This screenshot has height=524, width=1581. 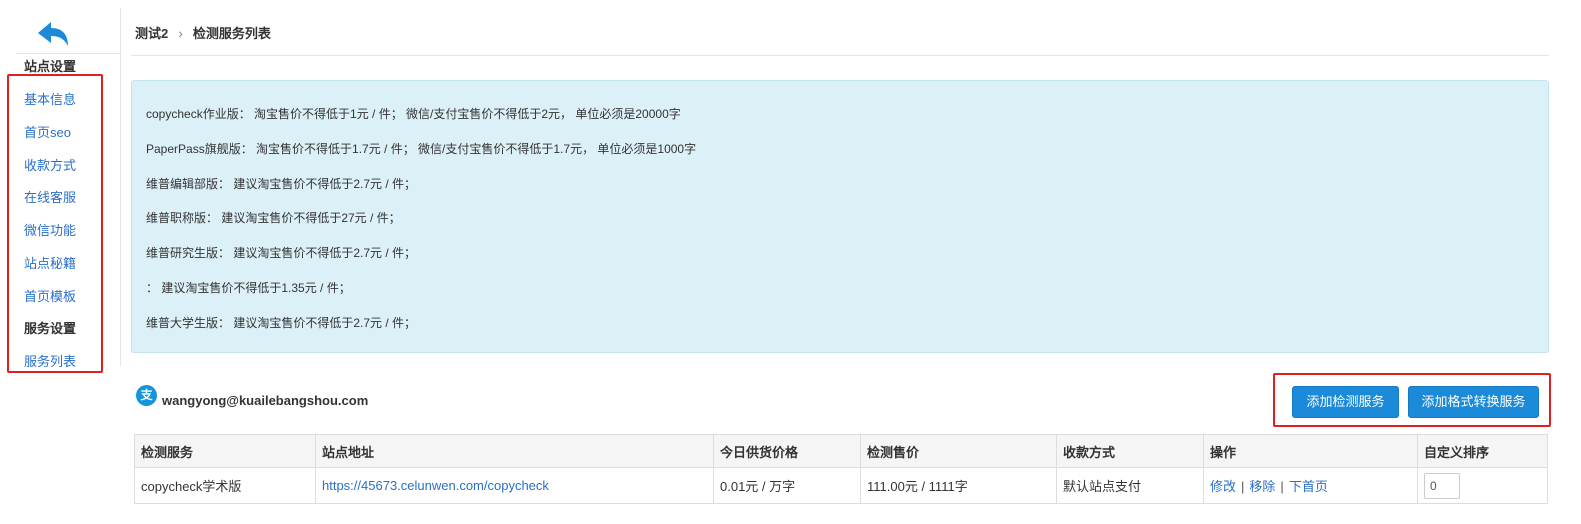 What do you see at coordinates (958, 485) in the screenshot?
I see `sale-price-cell: 111.00元 / 1111字` at bounding box center [958, 485].